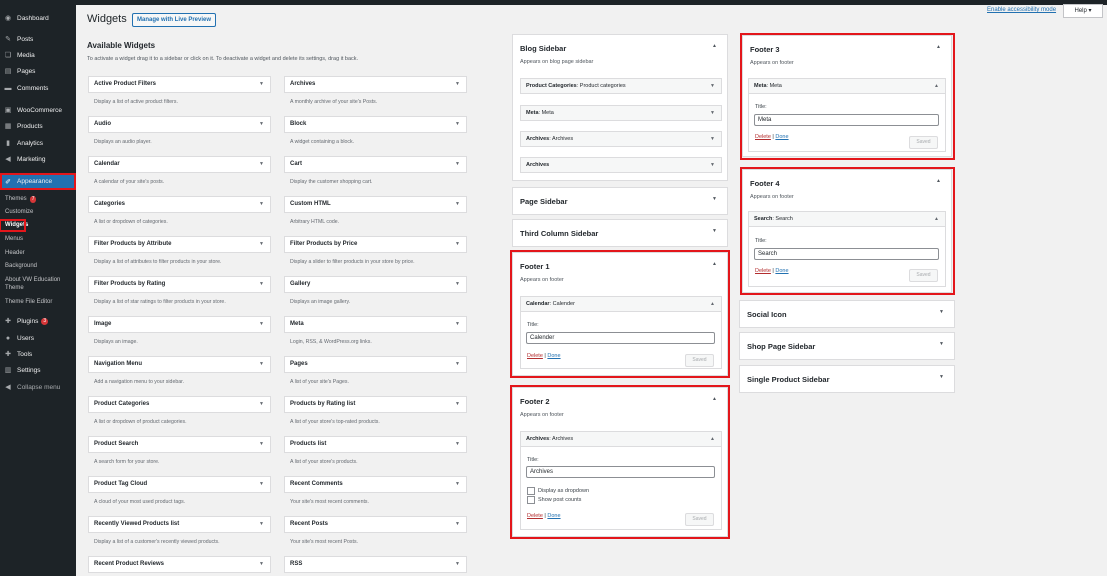  I want to click on sidebar-item-marketing: ◀ Marketing, so click(38, 159).